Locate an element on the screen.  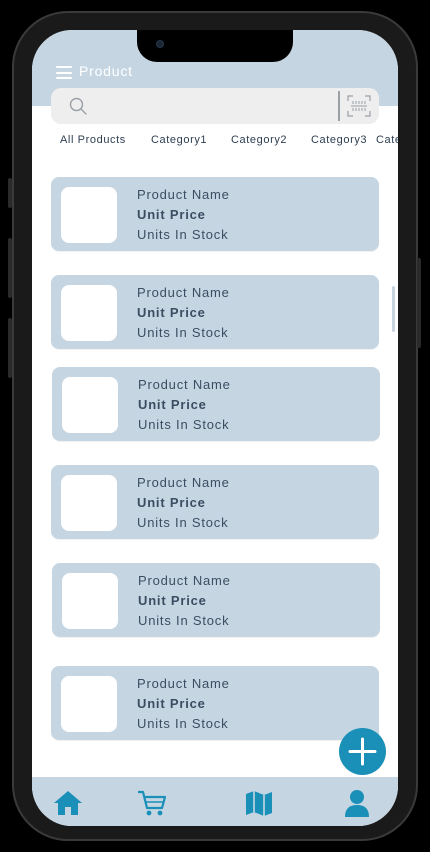
side-button-power is located at coordinates (419, 303).